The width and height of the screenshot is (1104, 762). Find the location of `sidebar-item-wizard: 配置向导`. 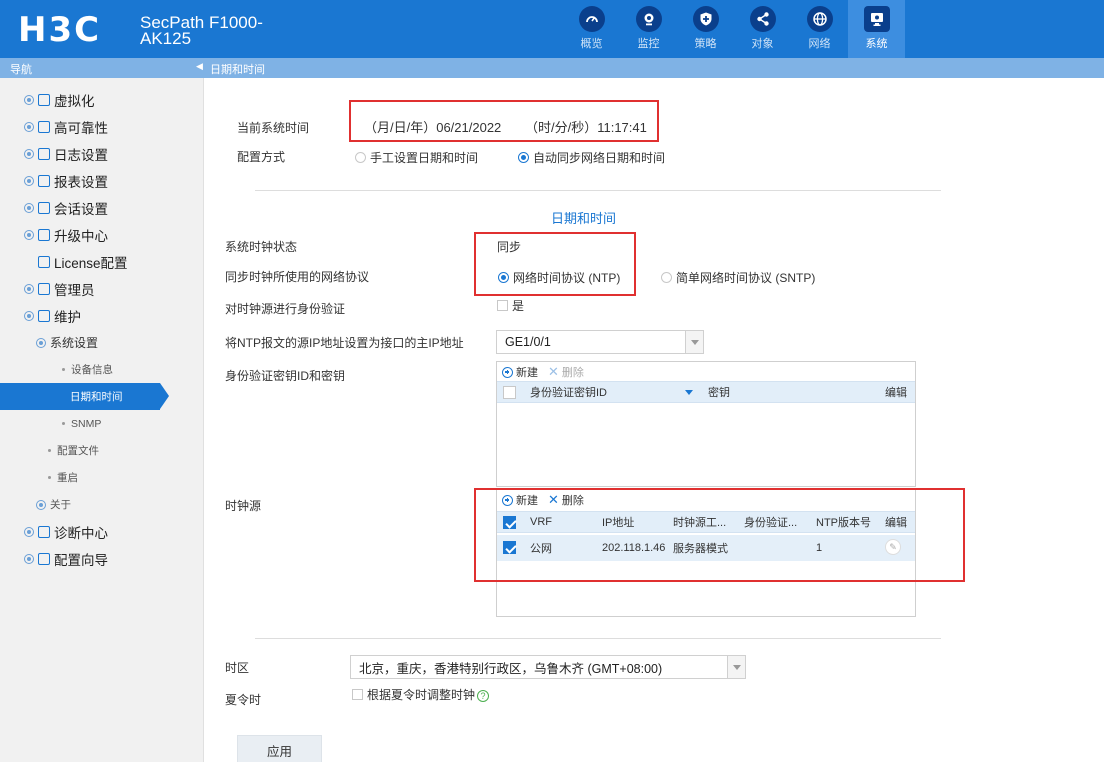

sidebar-item-wizard: 配置向导 is located at coordinates (114, 558).